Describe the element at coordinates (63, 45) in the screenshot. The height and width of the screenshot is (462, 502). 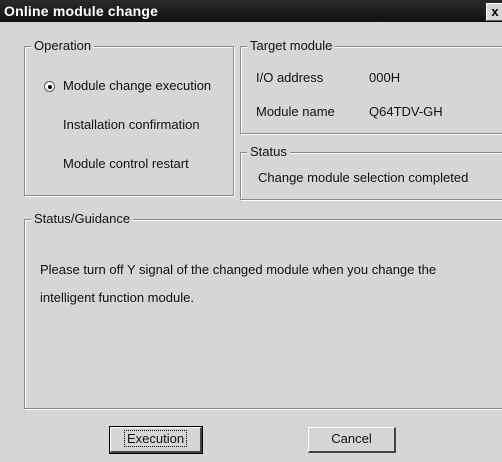
I see `operation-legend: Operation` at that location.